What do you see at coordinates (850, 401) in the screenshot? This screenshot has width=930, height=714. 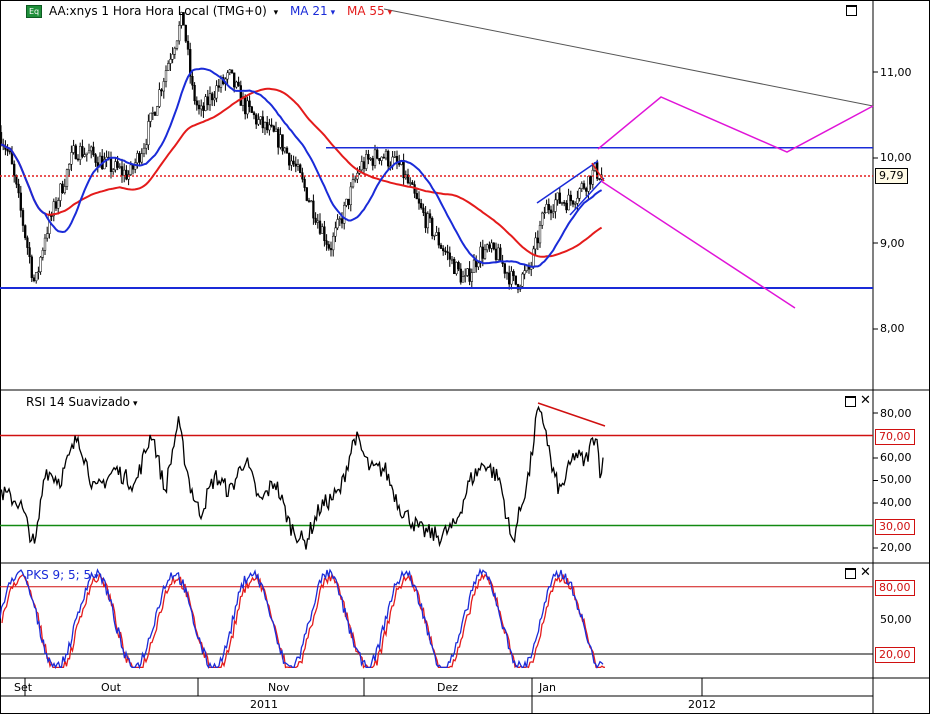 I see `rsi-maximize-icon` at bounding box center [850, 401].